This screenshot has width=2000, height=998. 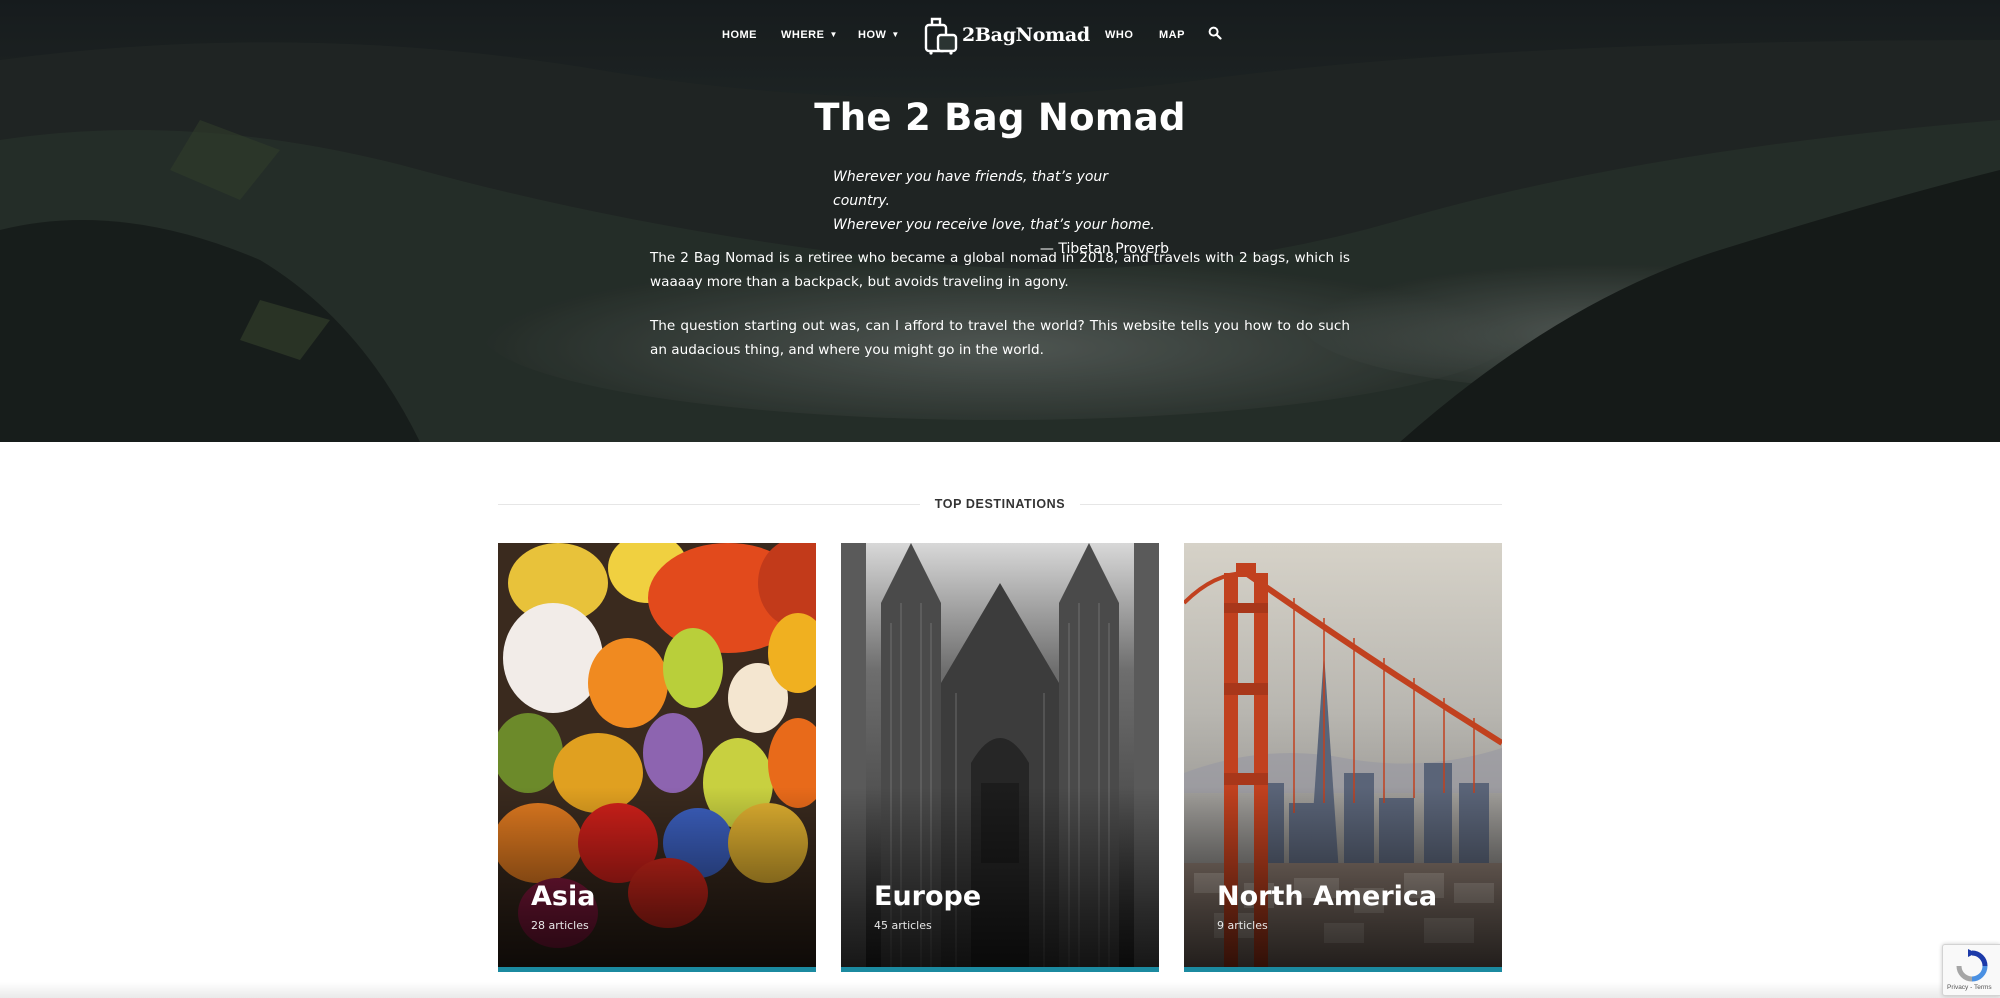 I want to click on main-navigation: HOME WHERE ▼ HOW ▼ 2BagNomad WHO MAP, so click(x=1000, y=36).